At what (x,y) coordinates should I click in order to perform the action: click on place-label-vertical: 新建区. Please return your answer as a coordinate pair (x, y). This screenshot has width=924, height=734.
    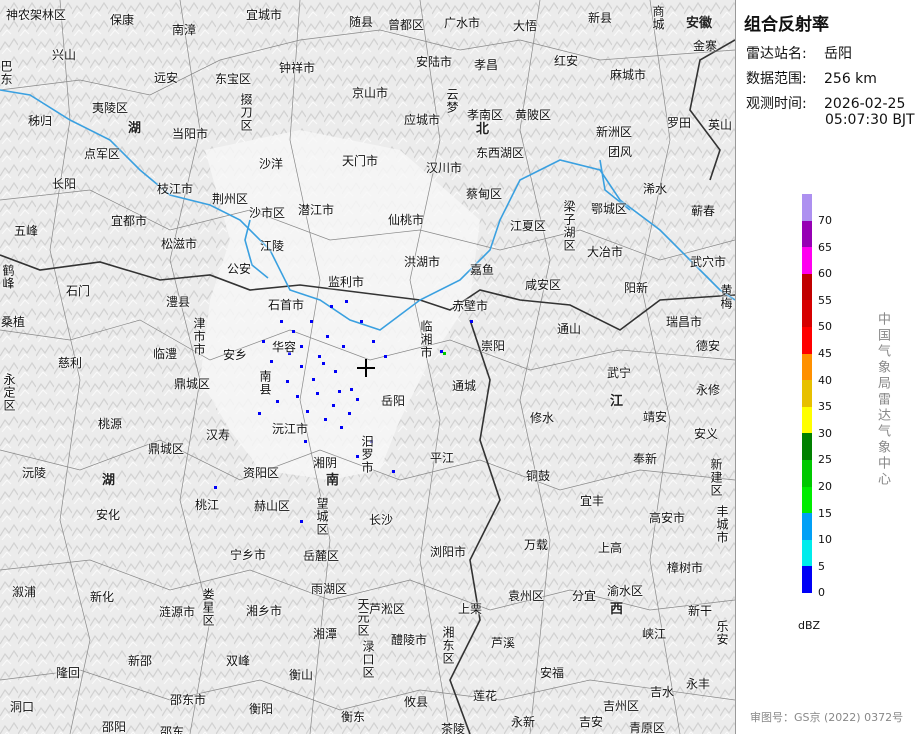
    Looking at the image, I should click on (716, 477).